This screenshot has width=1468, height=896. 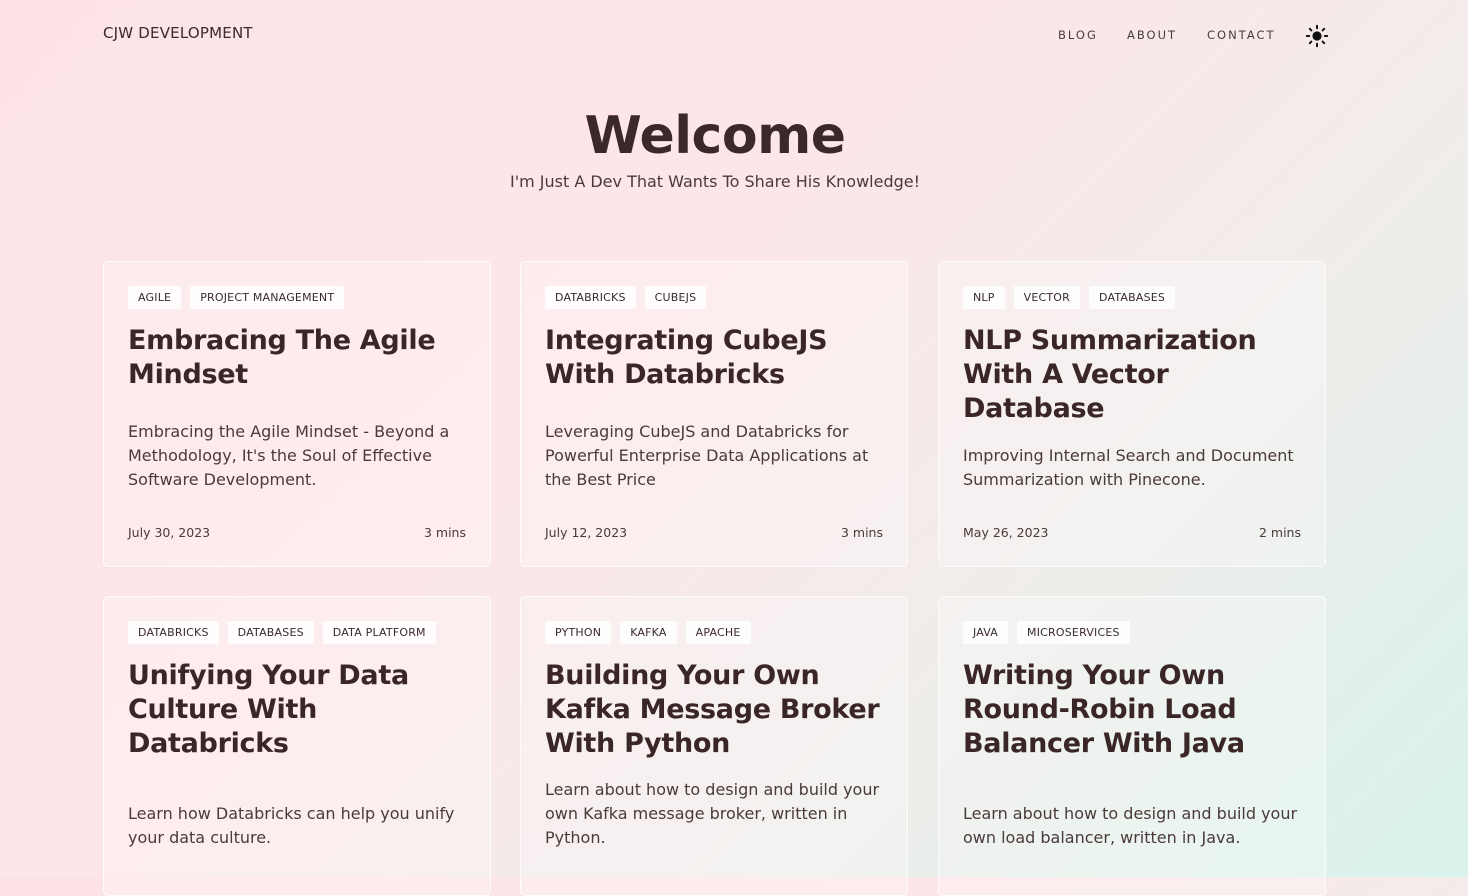 I want to click on post-date: July 30, 2023, so click(x=169, y=532).